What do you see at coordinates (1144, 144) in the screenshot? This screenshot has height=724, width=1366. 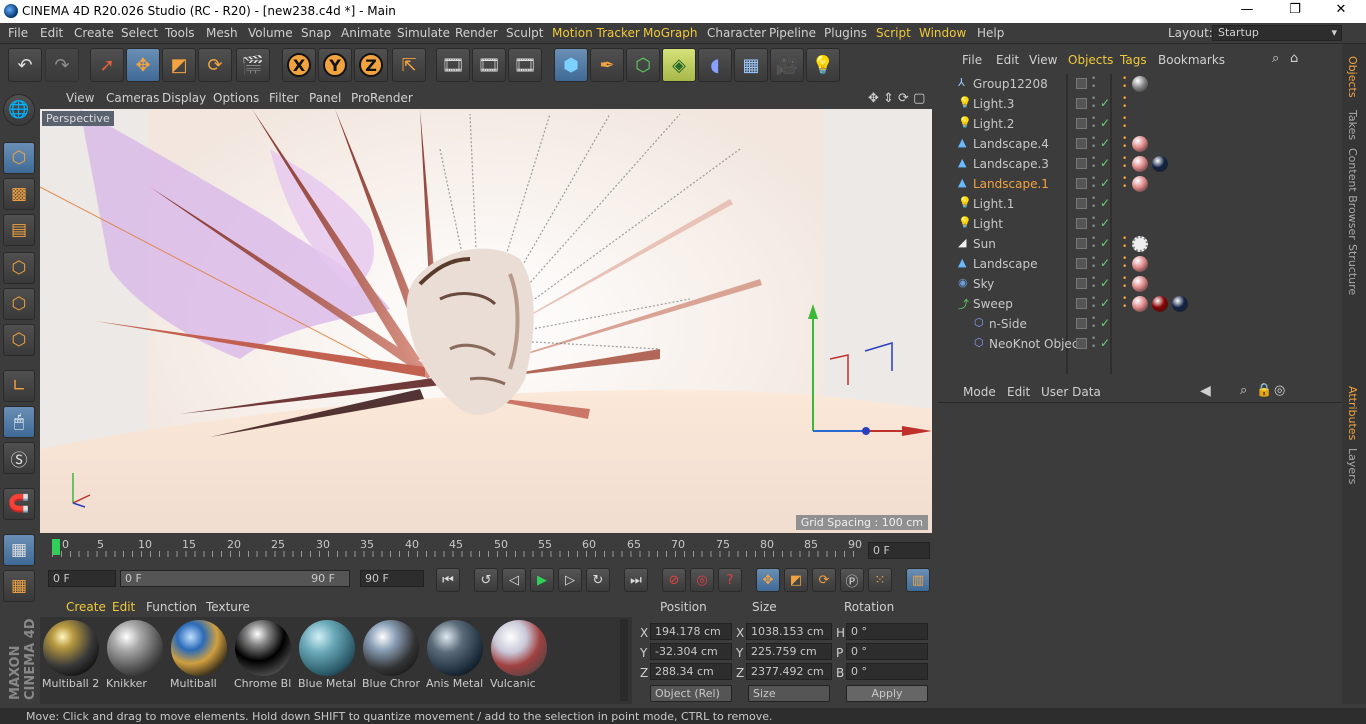 I see `object-row: ▲ Landscape.4 • • ✓ • •` at bounding box center [1144, 144].